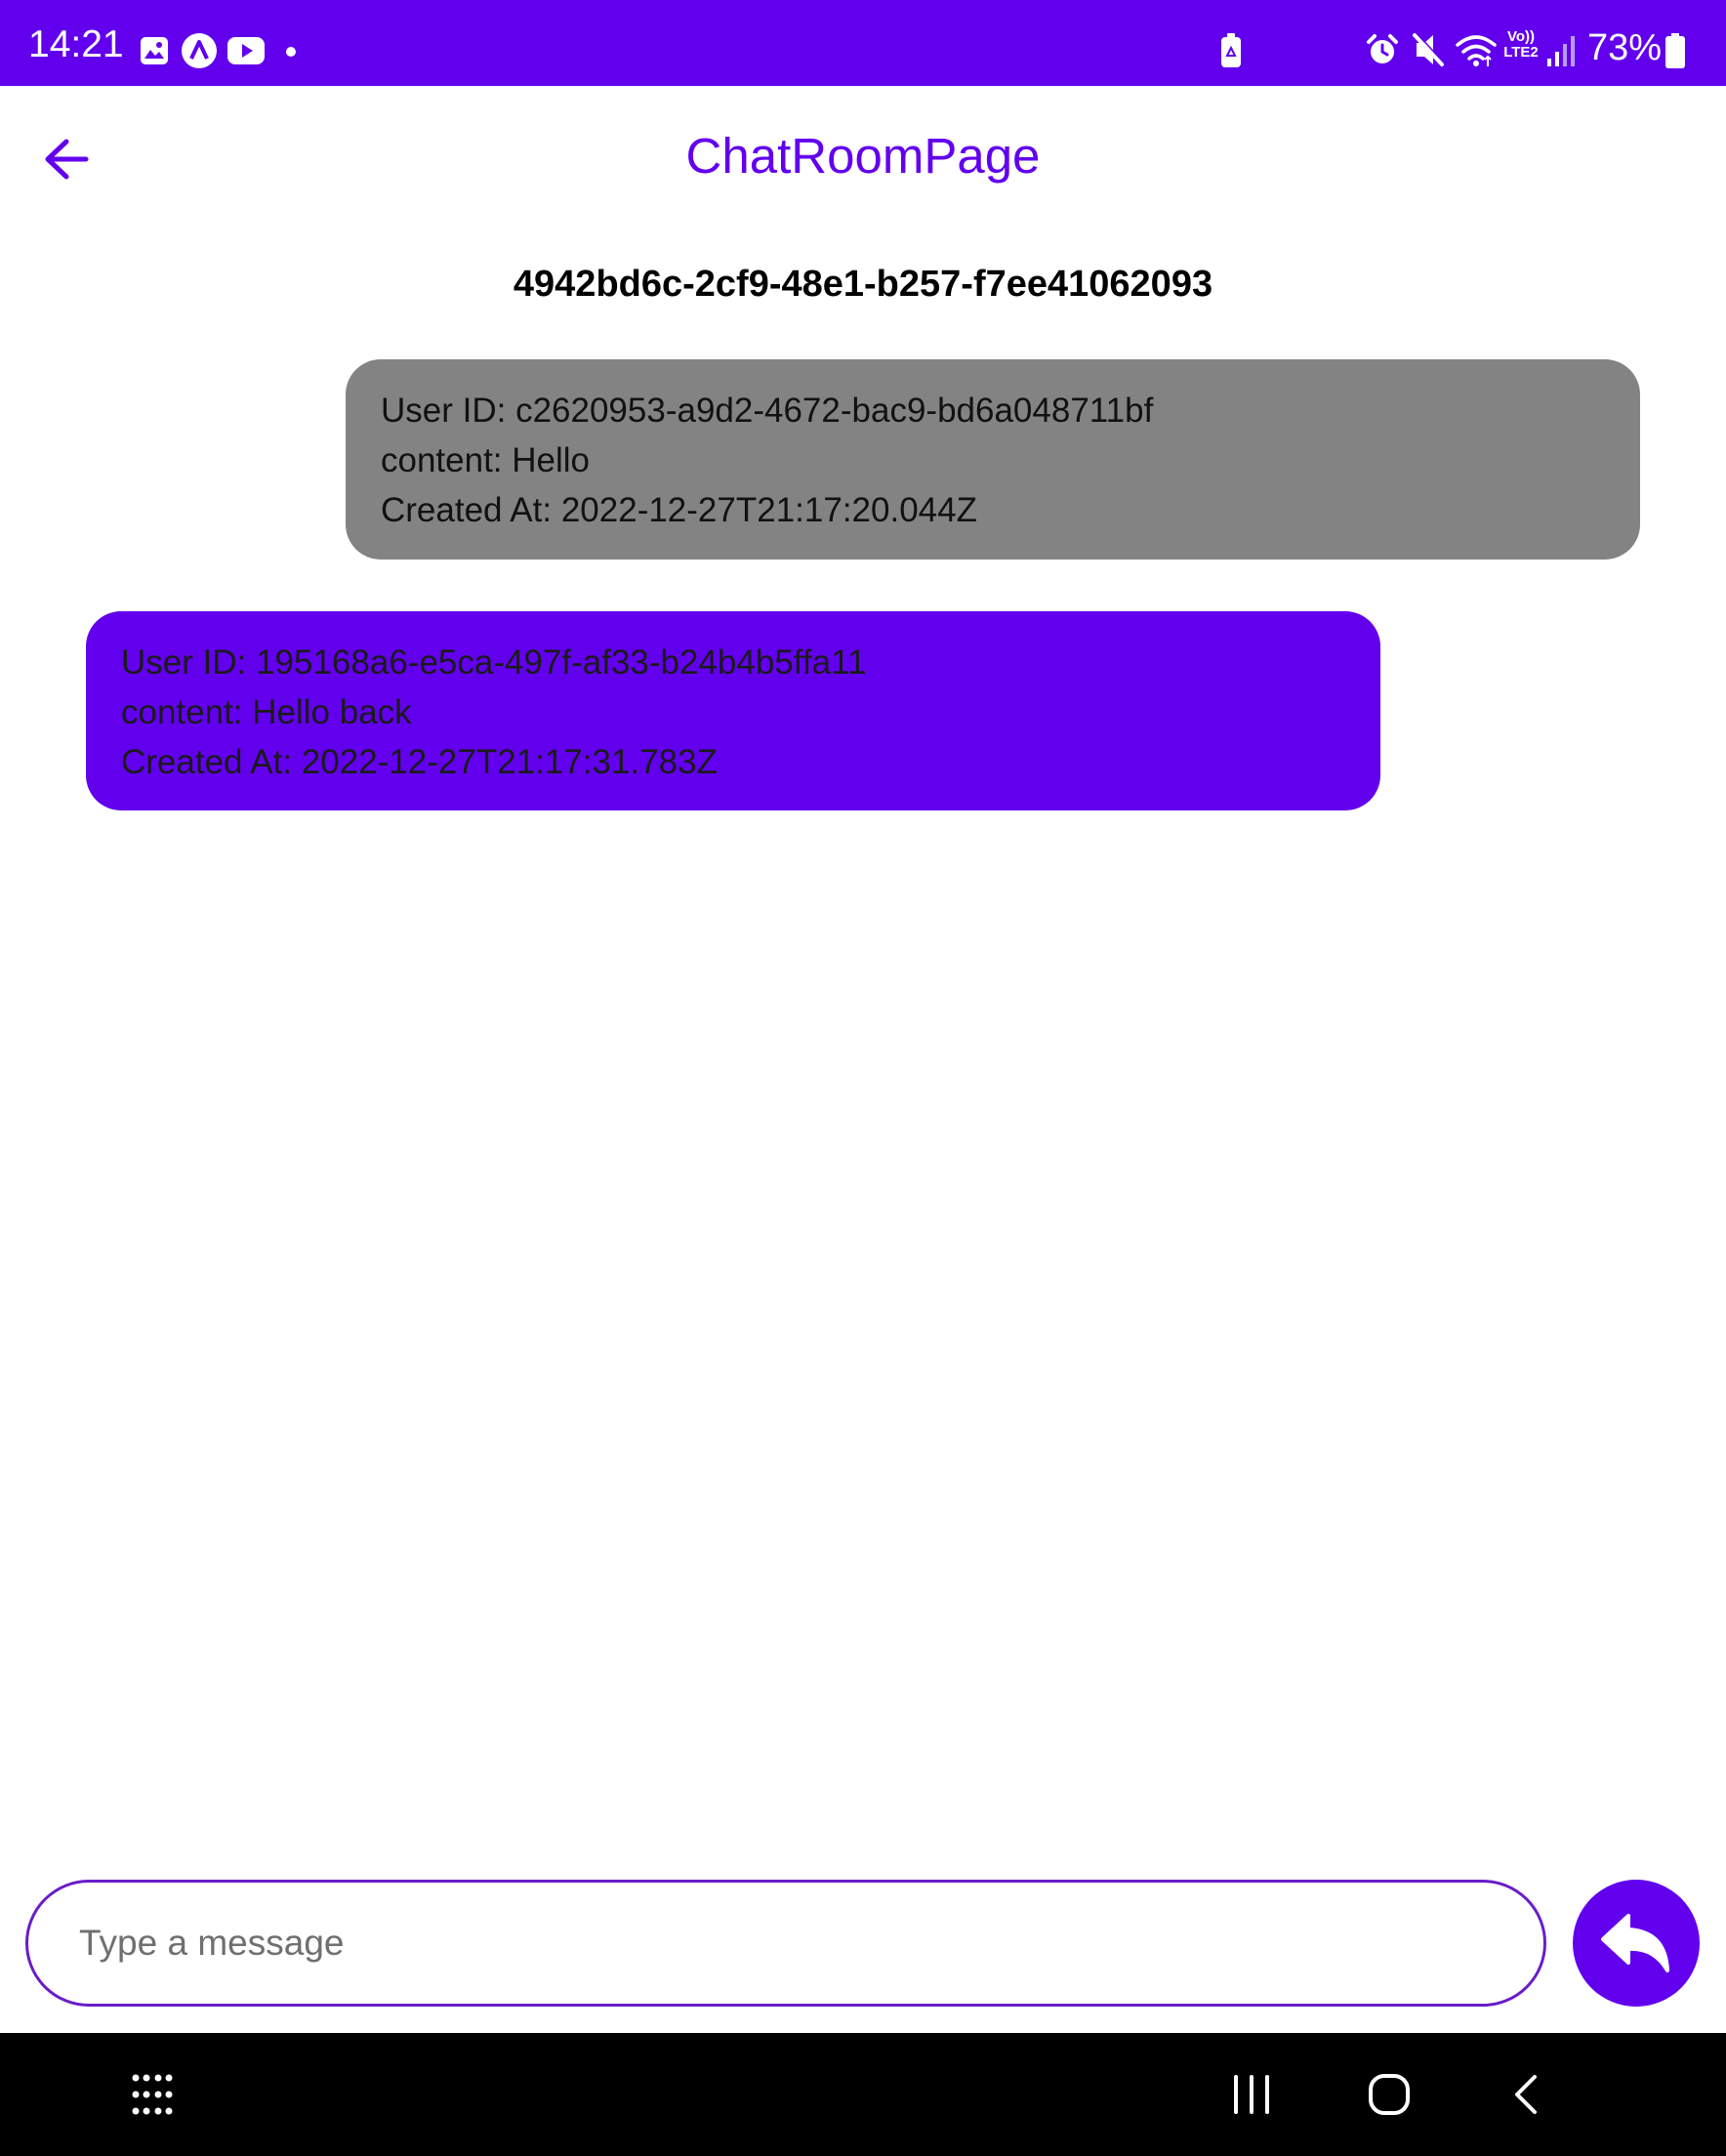 The width and height of the screenshot is (1726, 2156). Describe the element at coordinates (1561, 51) in the screenshot. I see `signal-icon` at that location.